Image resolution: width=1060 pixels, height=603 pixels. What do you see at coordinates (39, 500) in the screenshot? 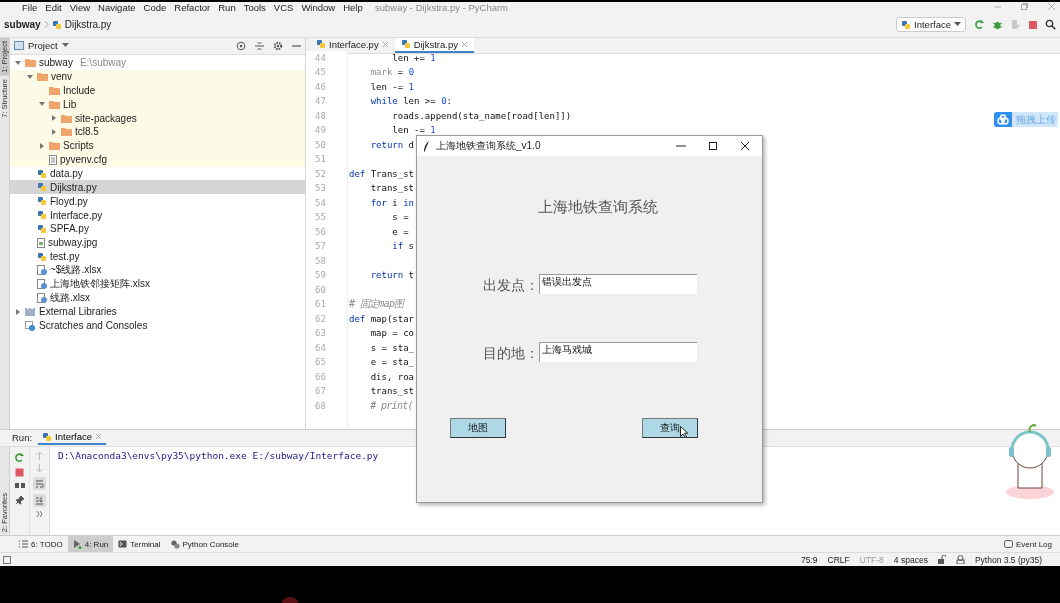
I see `scroll-to-end-icon` at bounding box center [39, 500].